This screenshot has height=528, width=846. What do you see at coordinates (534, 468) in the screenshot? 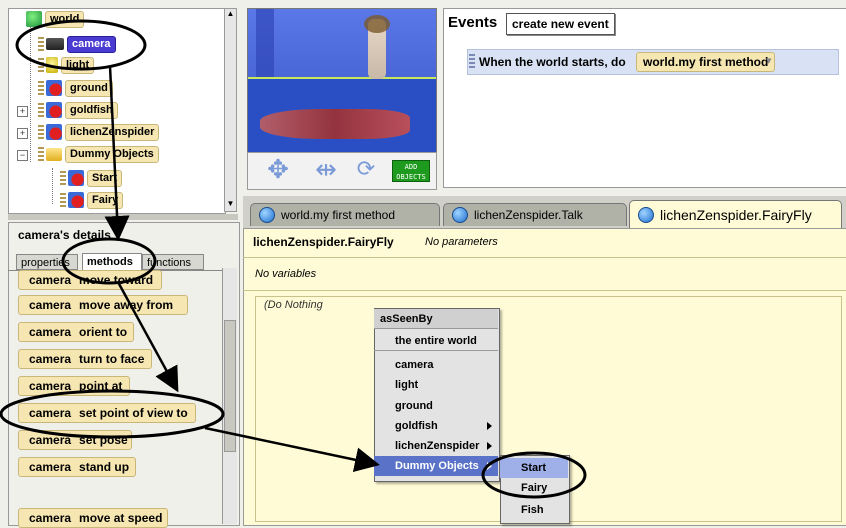
I see `submenu-item-start: Start` at bounding box center [534, 468].